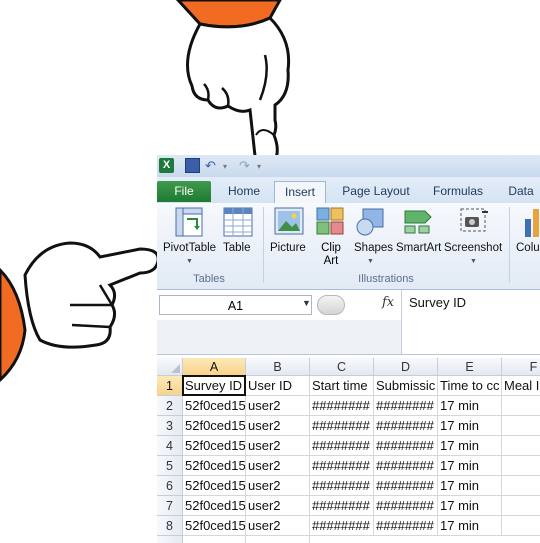  Describe the element at coordinates (470, 406) in the screenshot. I see `cell-e2: 17 min` at that location.